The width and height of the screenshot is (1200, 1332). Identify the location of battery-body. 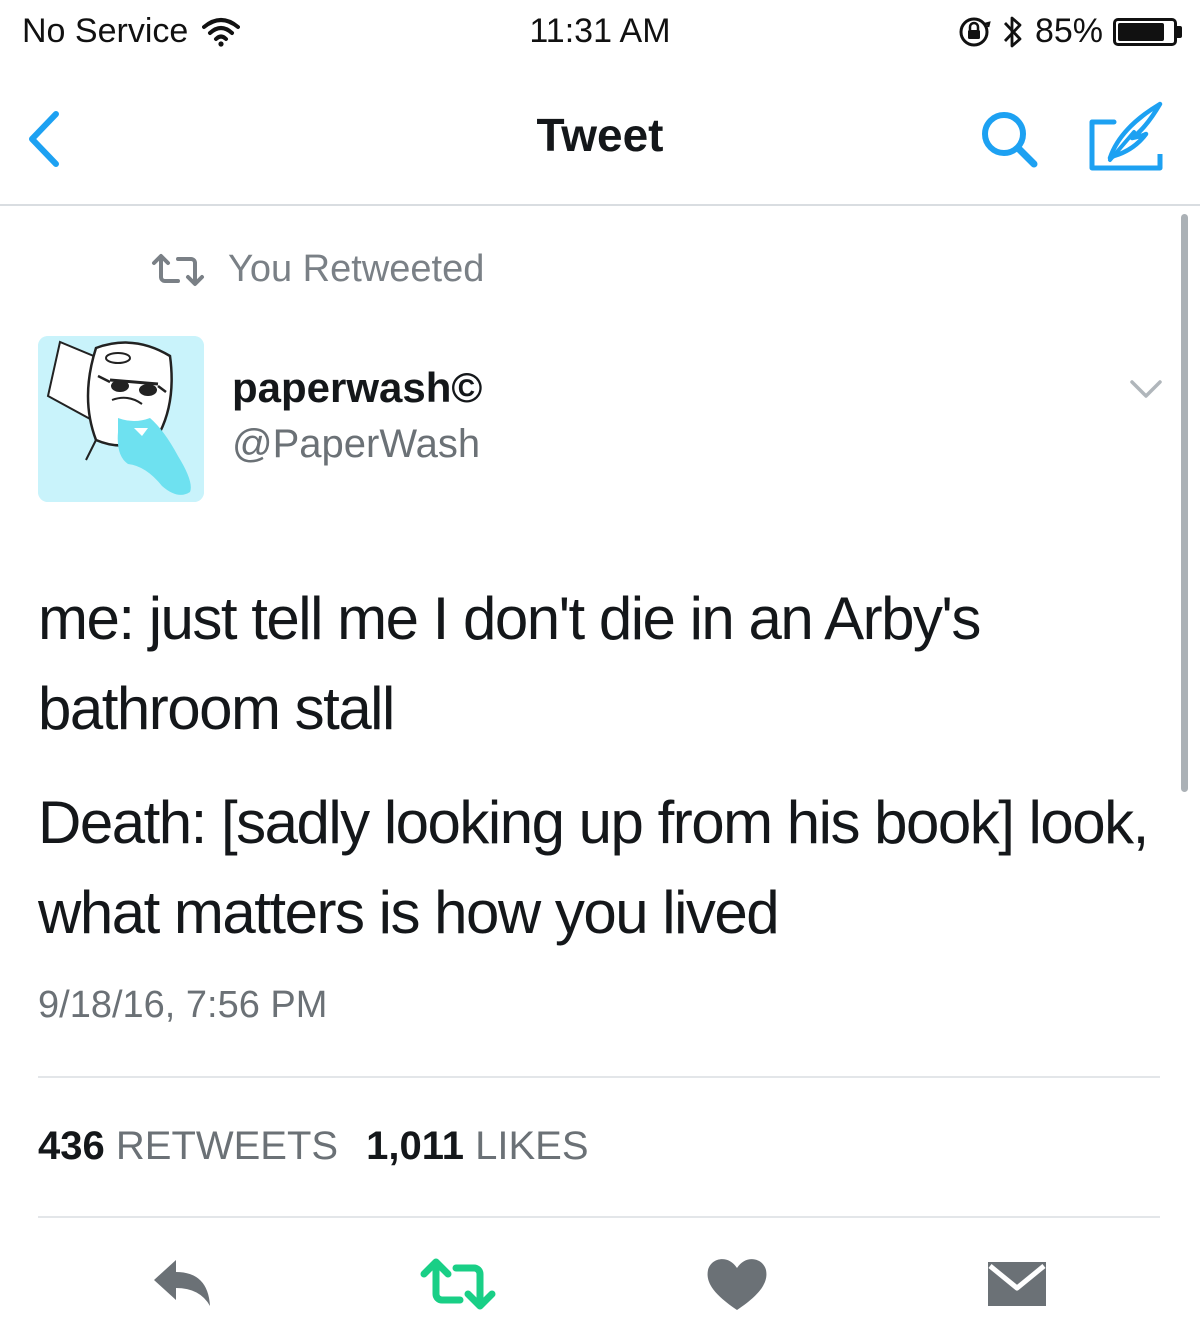
(1145, 31).